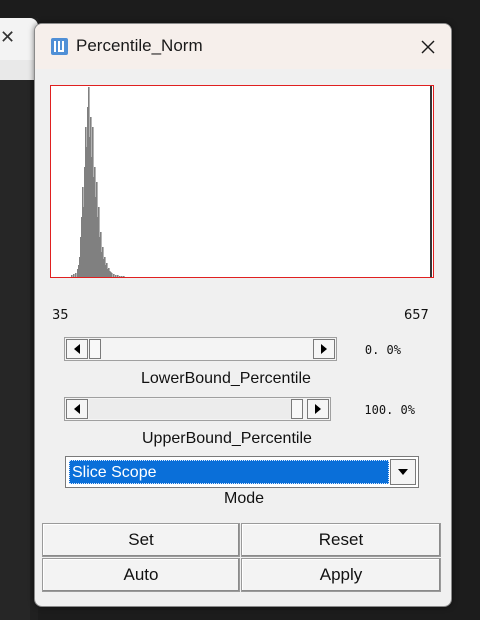  I want to click on window-title: Percentile_Norm, so click(139, 45).